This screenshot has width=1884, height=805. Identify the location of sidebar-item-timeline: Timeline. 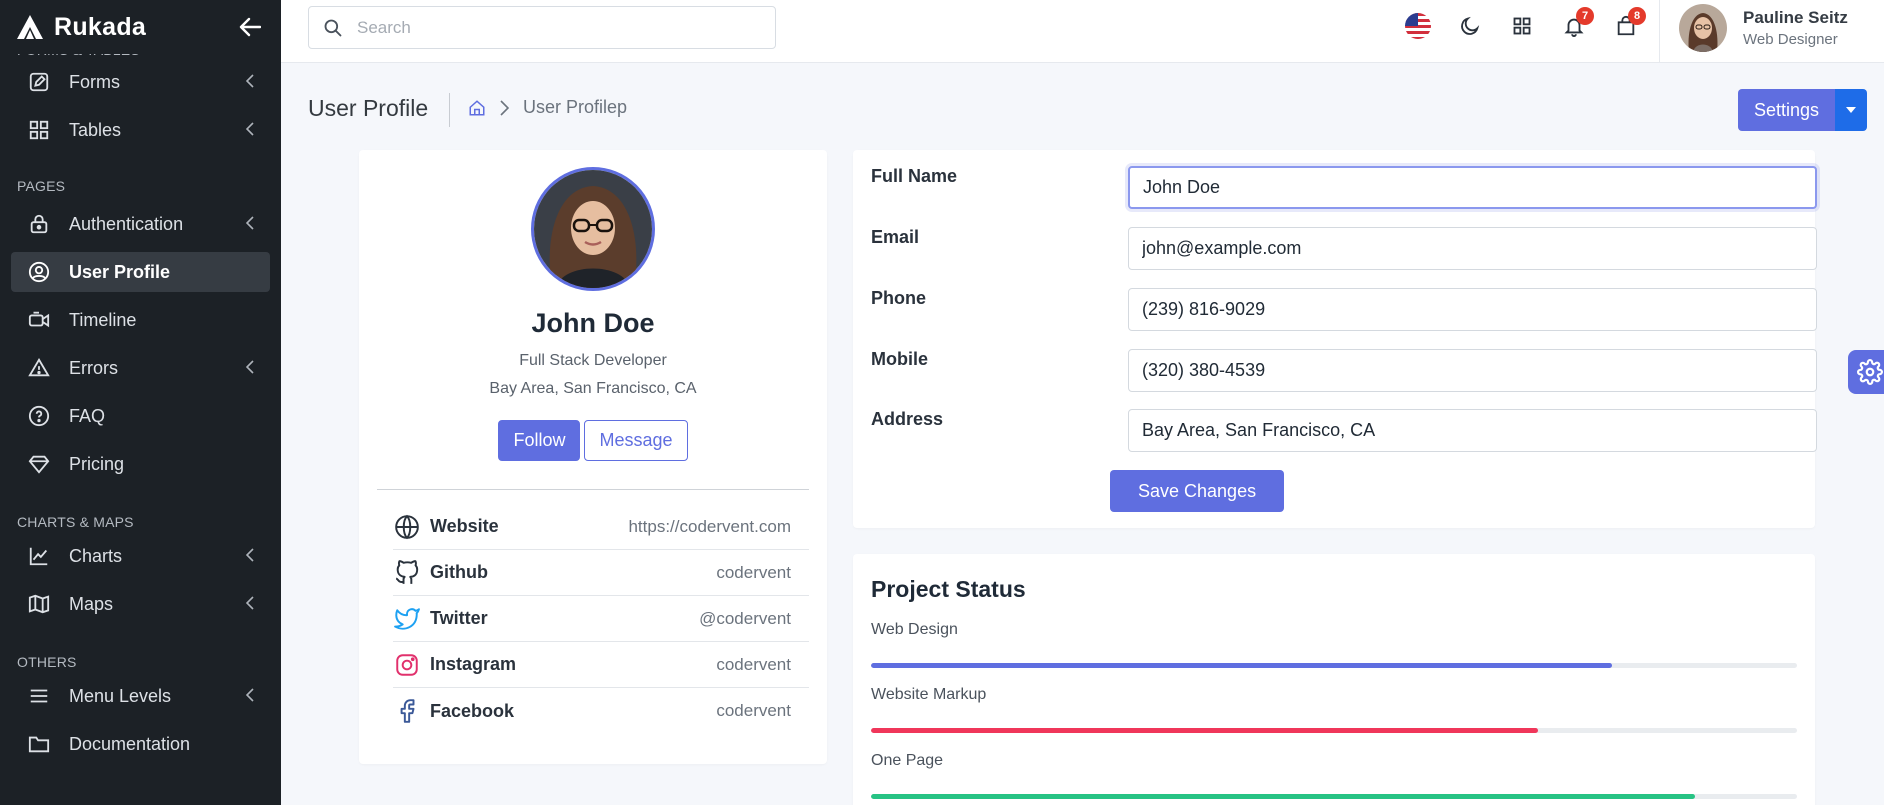
(140, 320).